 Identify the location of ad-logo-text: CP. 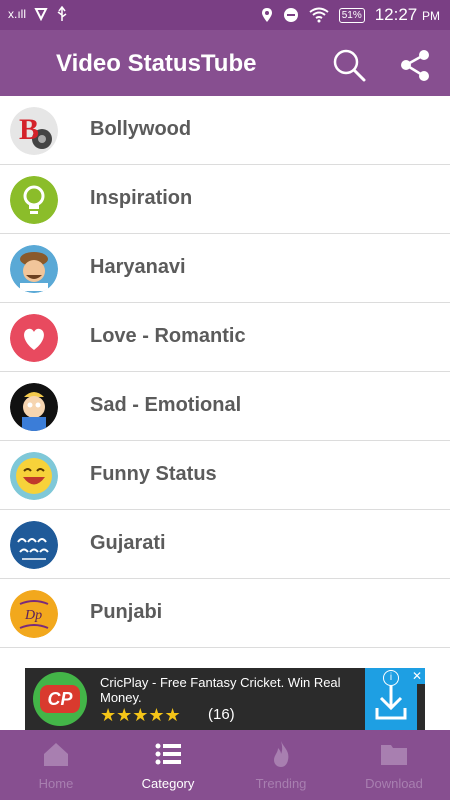
(60, 699).